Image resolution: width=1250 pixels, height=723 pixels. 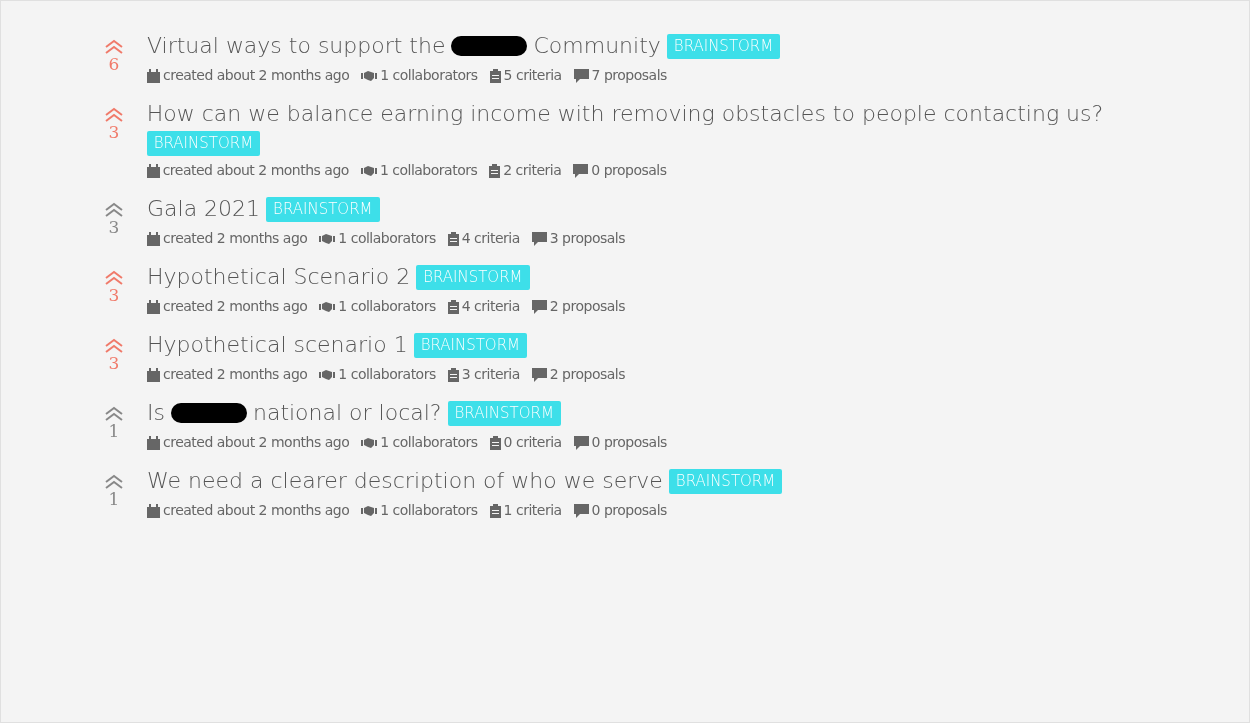 I want to click on topic-title: national or local?, so click(x=347, y=413).